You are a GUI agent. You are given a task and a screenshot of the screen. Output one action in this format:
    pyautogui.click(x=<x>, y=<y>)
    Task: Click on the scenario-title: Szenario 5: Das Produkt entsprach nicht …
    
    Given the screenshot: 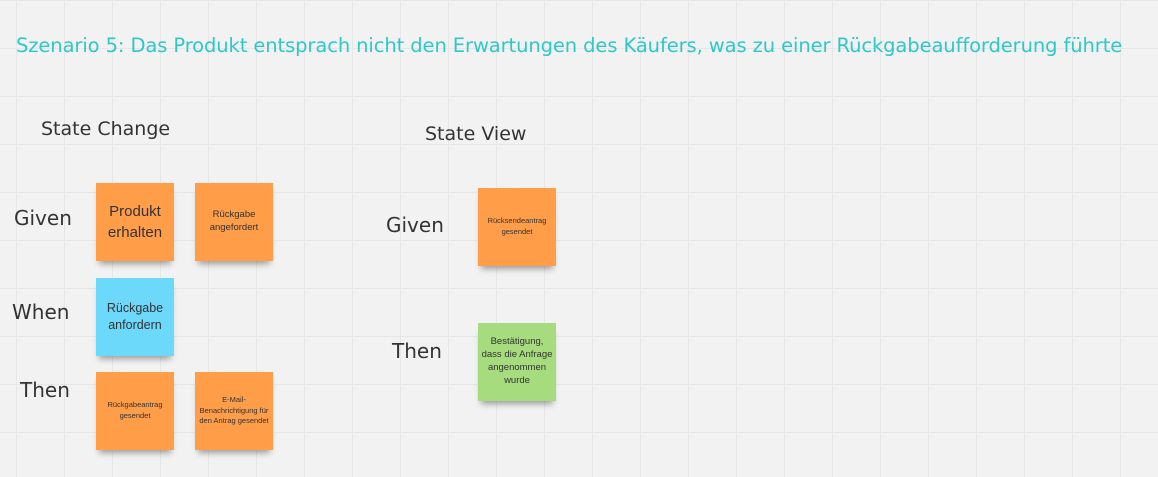 What is the action you would take?
    pyautogui.click(x=569, y=45)
    